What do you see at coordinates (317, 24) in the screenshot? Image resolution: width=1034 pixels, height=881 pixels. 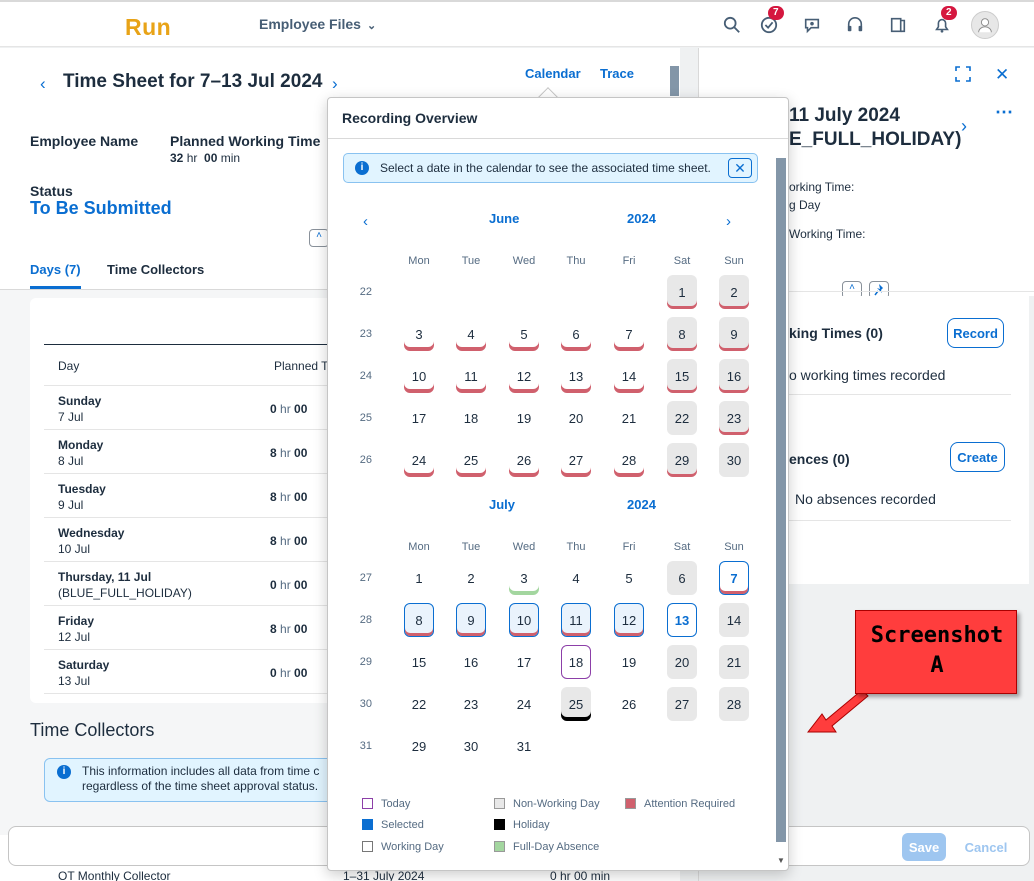 I see `app-menu-button: Employee Files ⌄` at bounding box center [317, 24].